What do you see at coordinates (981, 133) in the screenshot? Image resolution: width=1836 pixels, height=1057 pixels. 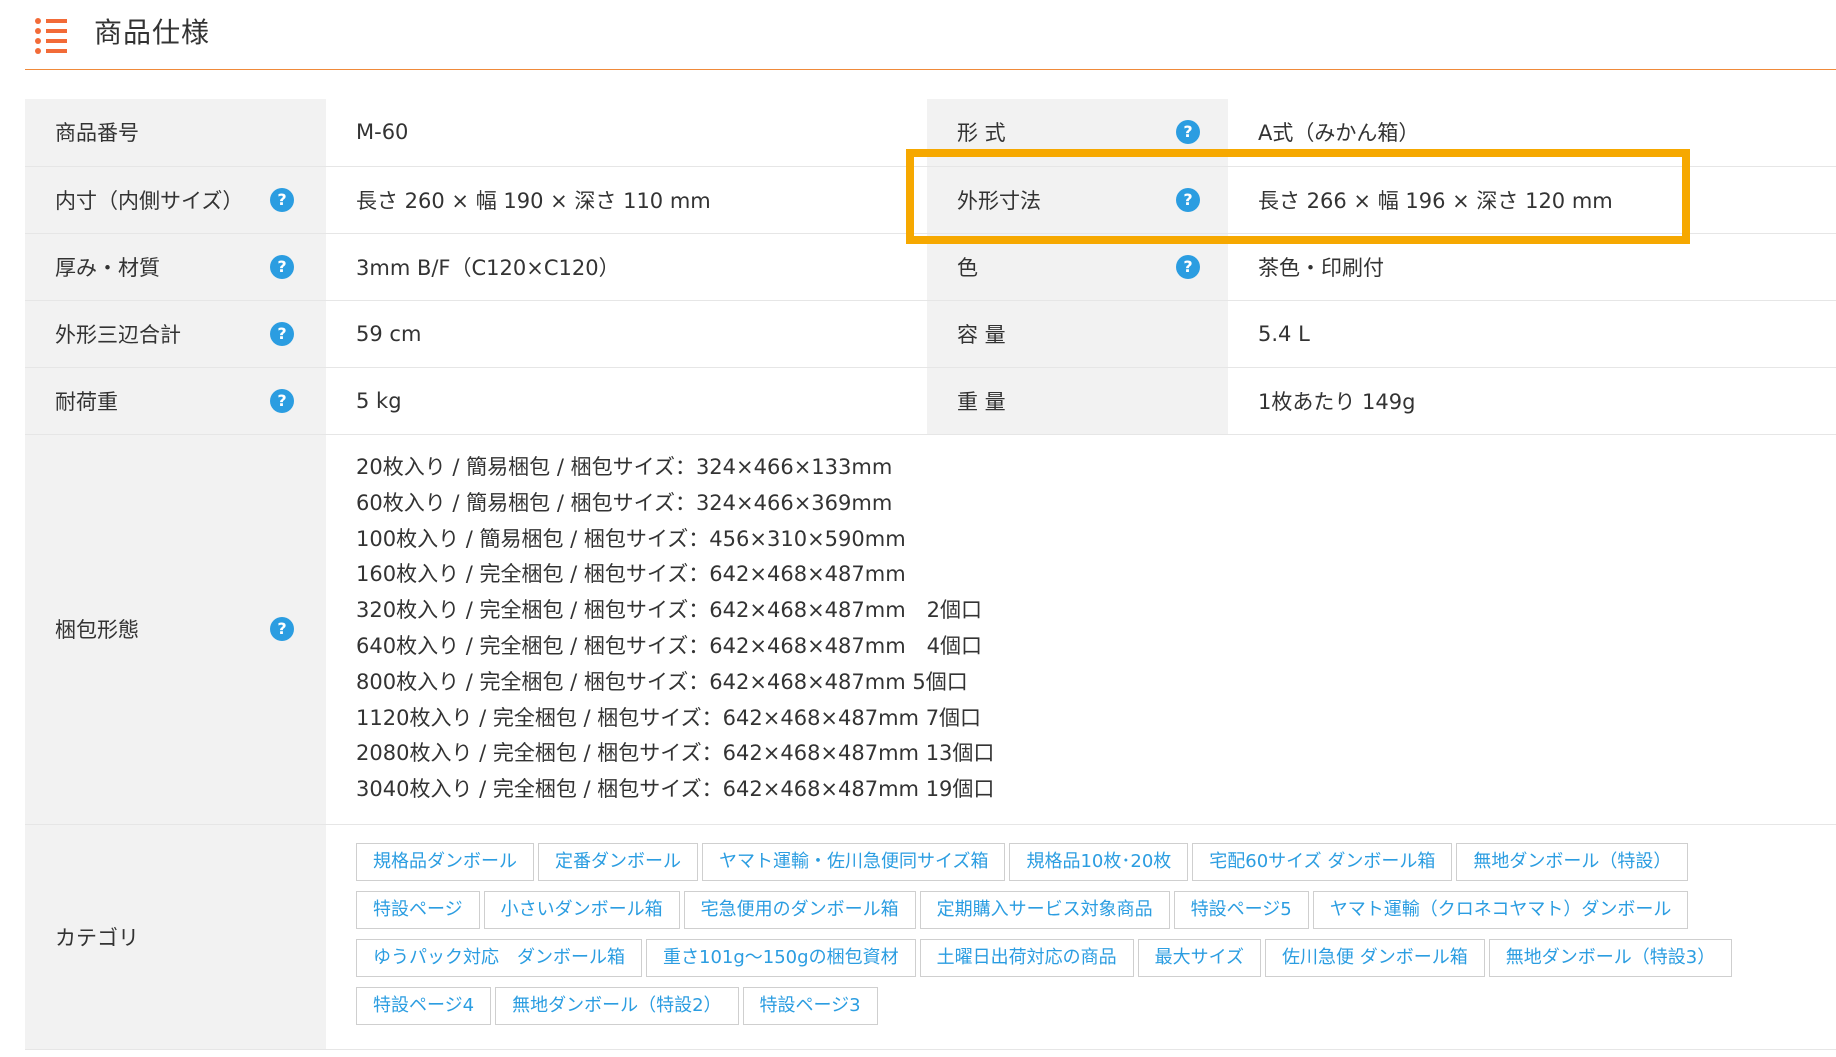 I see `spec-label: 形 式` at bounding box center [981, 133].